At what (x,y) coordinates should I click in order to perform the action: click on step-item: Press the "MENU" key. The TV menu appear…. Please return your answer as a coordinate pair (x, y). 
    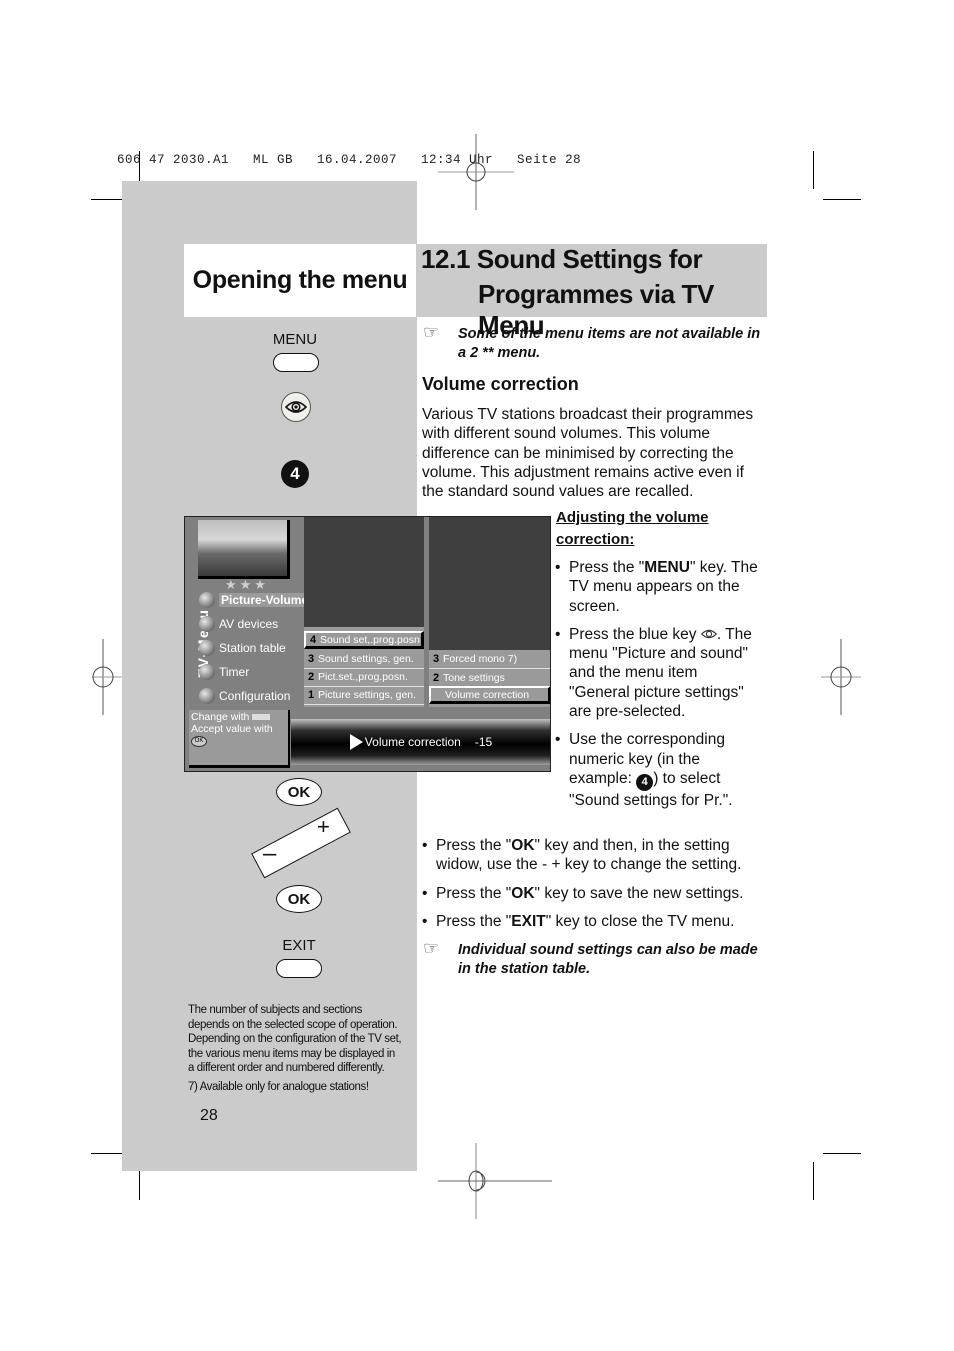
    Looking at the image, I should click on (657, 587).